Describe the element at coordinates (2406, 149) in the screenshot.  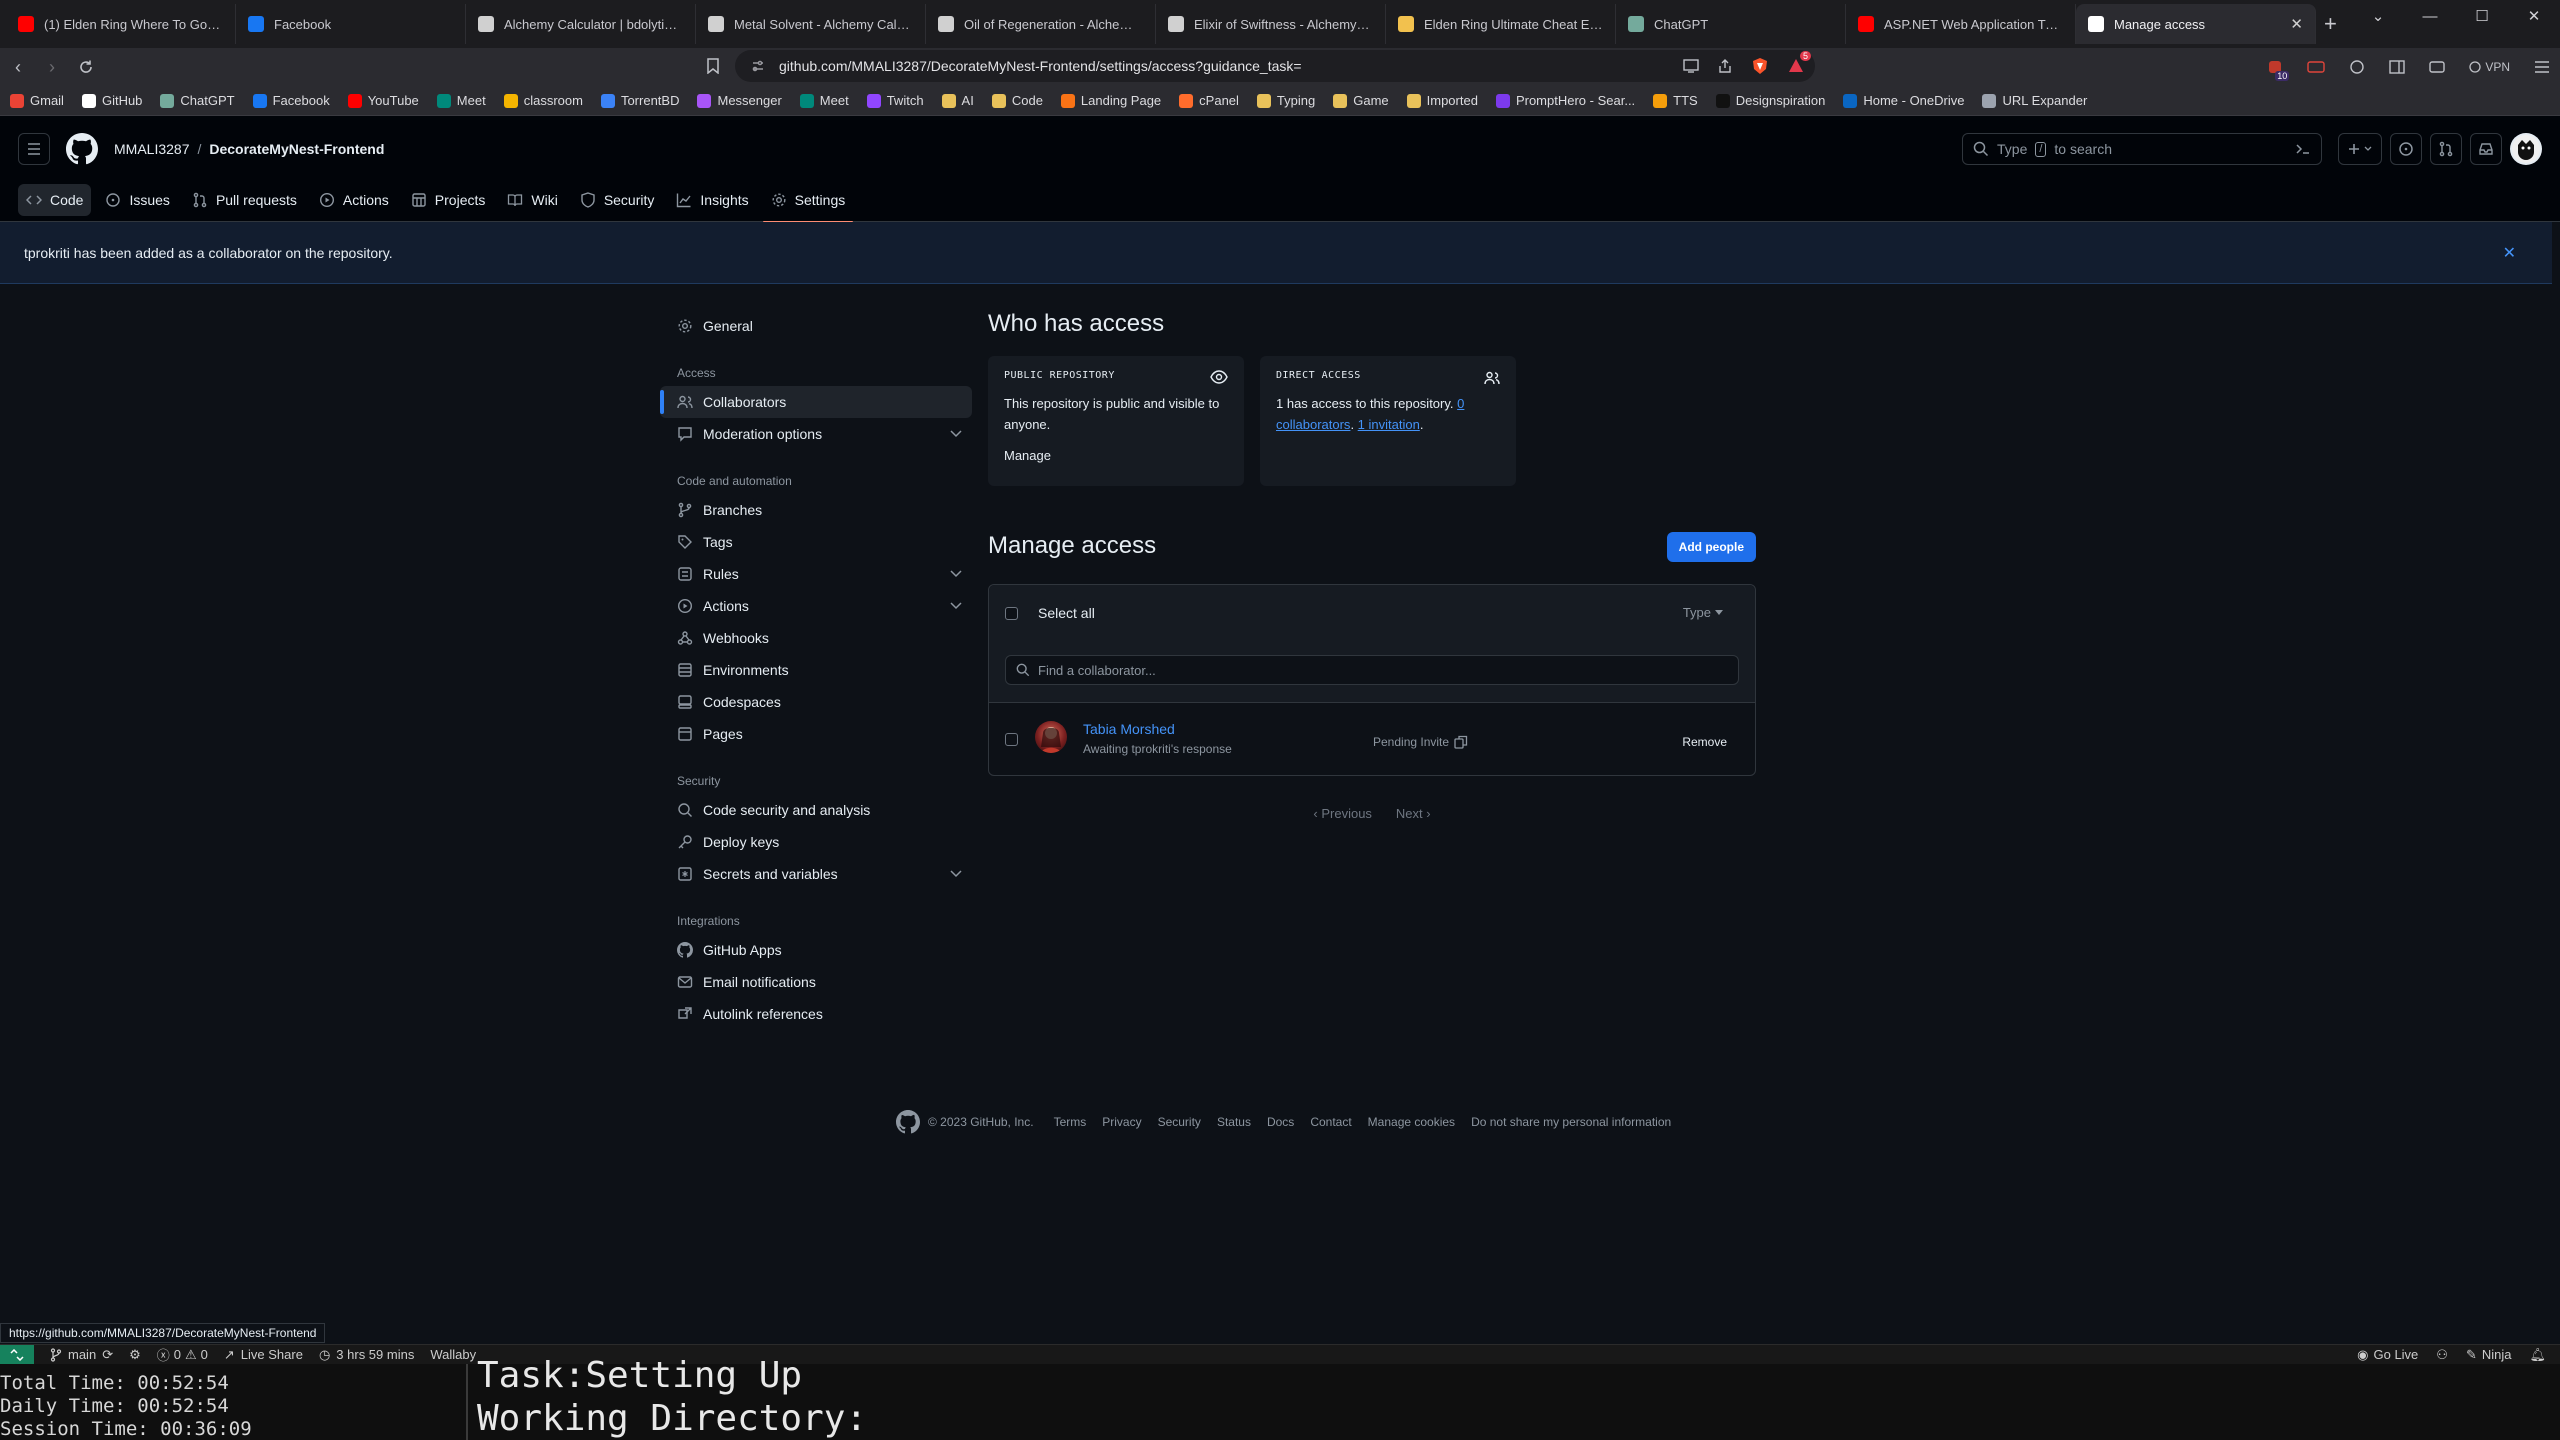
I see `issues-button` at that location.